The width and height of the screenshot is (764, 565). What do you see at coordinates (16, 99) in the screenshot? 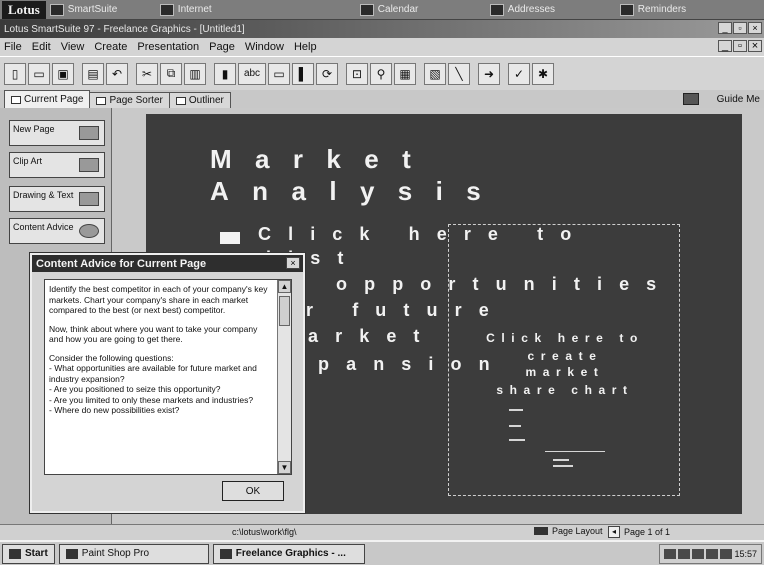
I see `current-page-icon` at bounding box center [16, 99].